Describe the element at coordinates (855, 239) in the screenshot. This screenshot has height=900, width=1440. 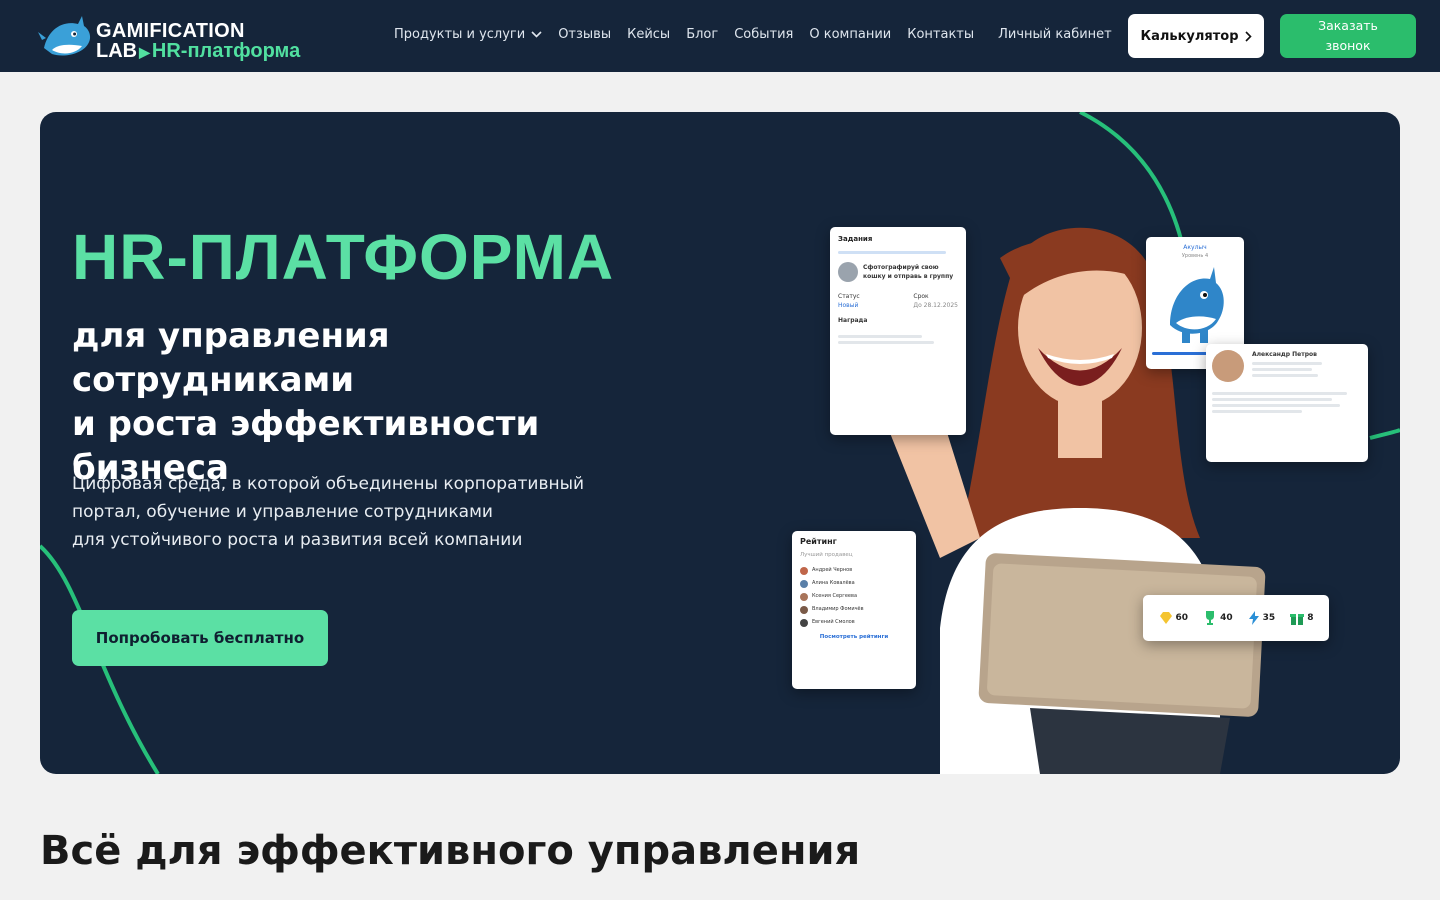
I see `tasks-card-title: Задания` at that location.